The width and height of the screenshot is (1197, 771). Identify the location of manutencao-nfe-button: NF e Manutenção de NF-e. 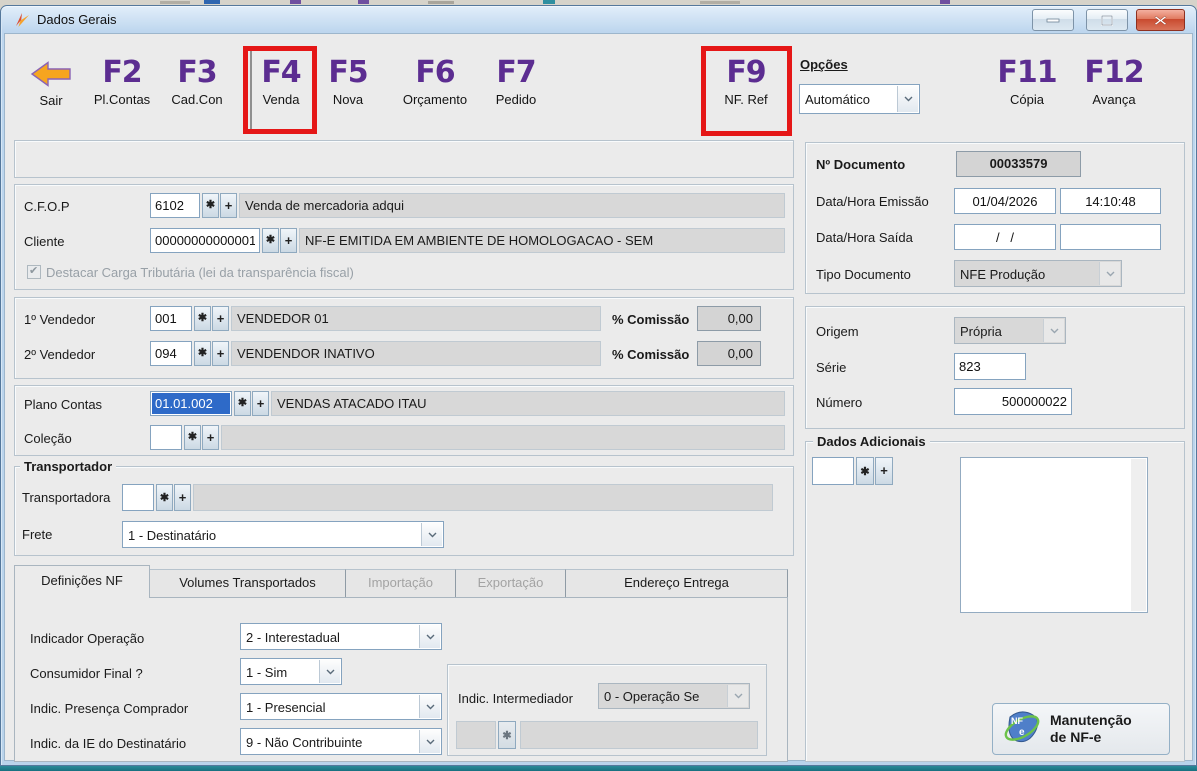
(1081, 729).